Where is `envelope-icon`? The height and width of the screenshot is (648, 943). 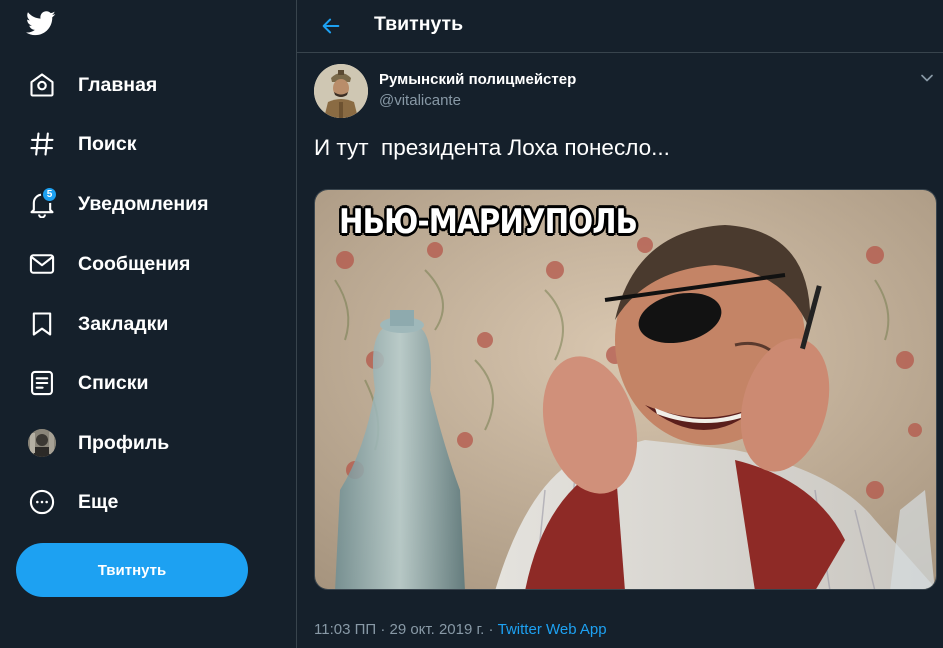
envelope-icon is located at coordinates (42, 264).